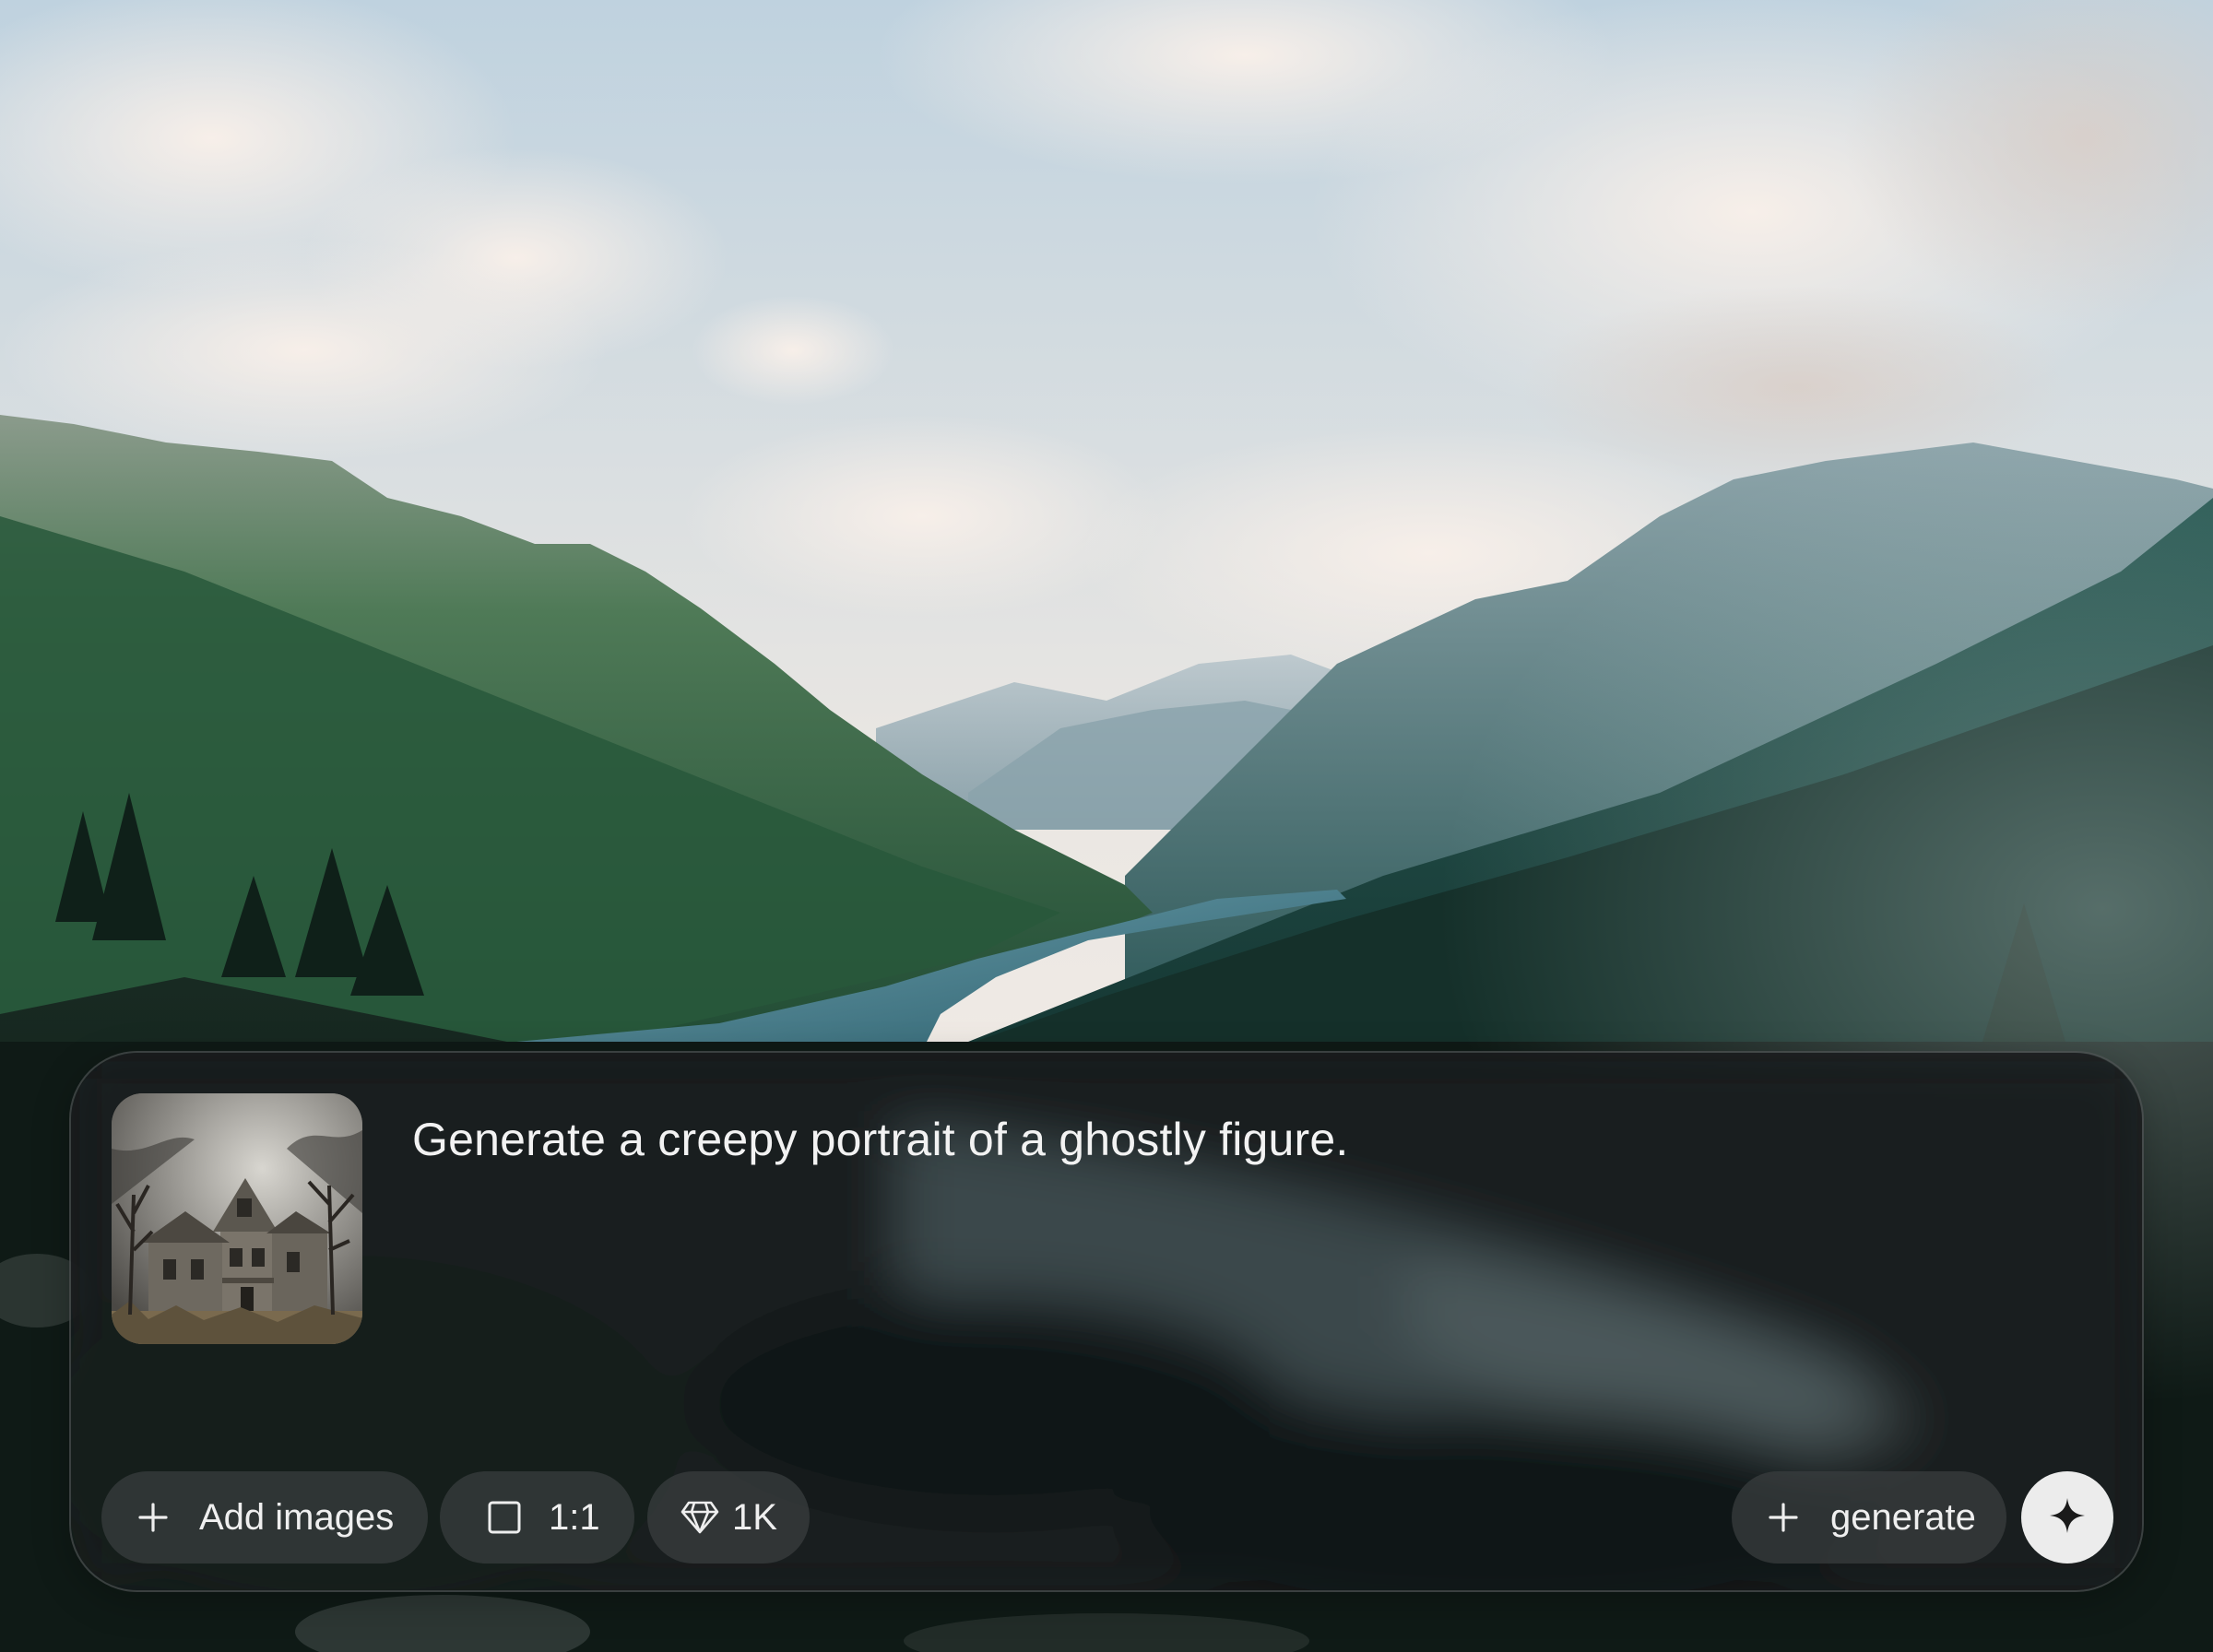 The height and width of the screenshot is (1652, 2213). What do you see at coordinates (700, 1517) in the screenshot?
I see `diamond-icon` at bounding box center [700, 1517].